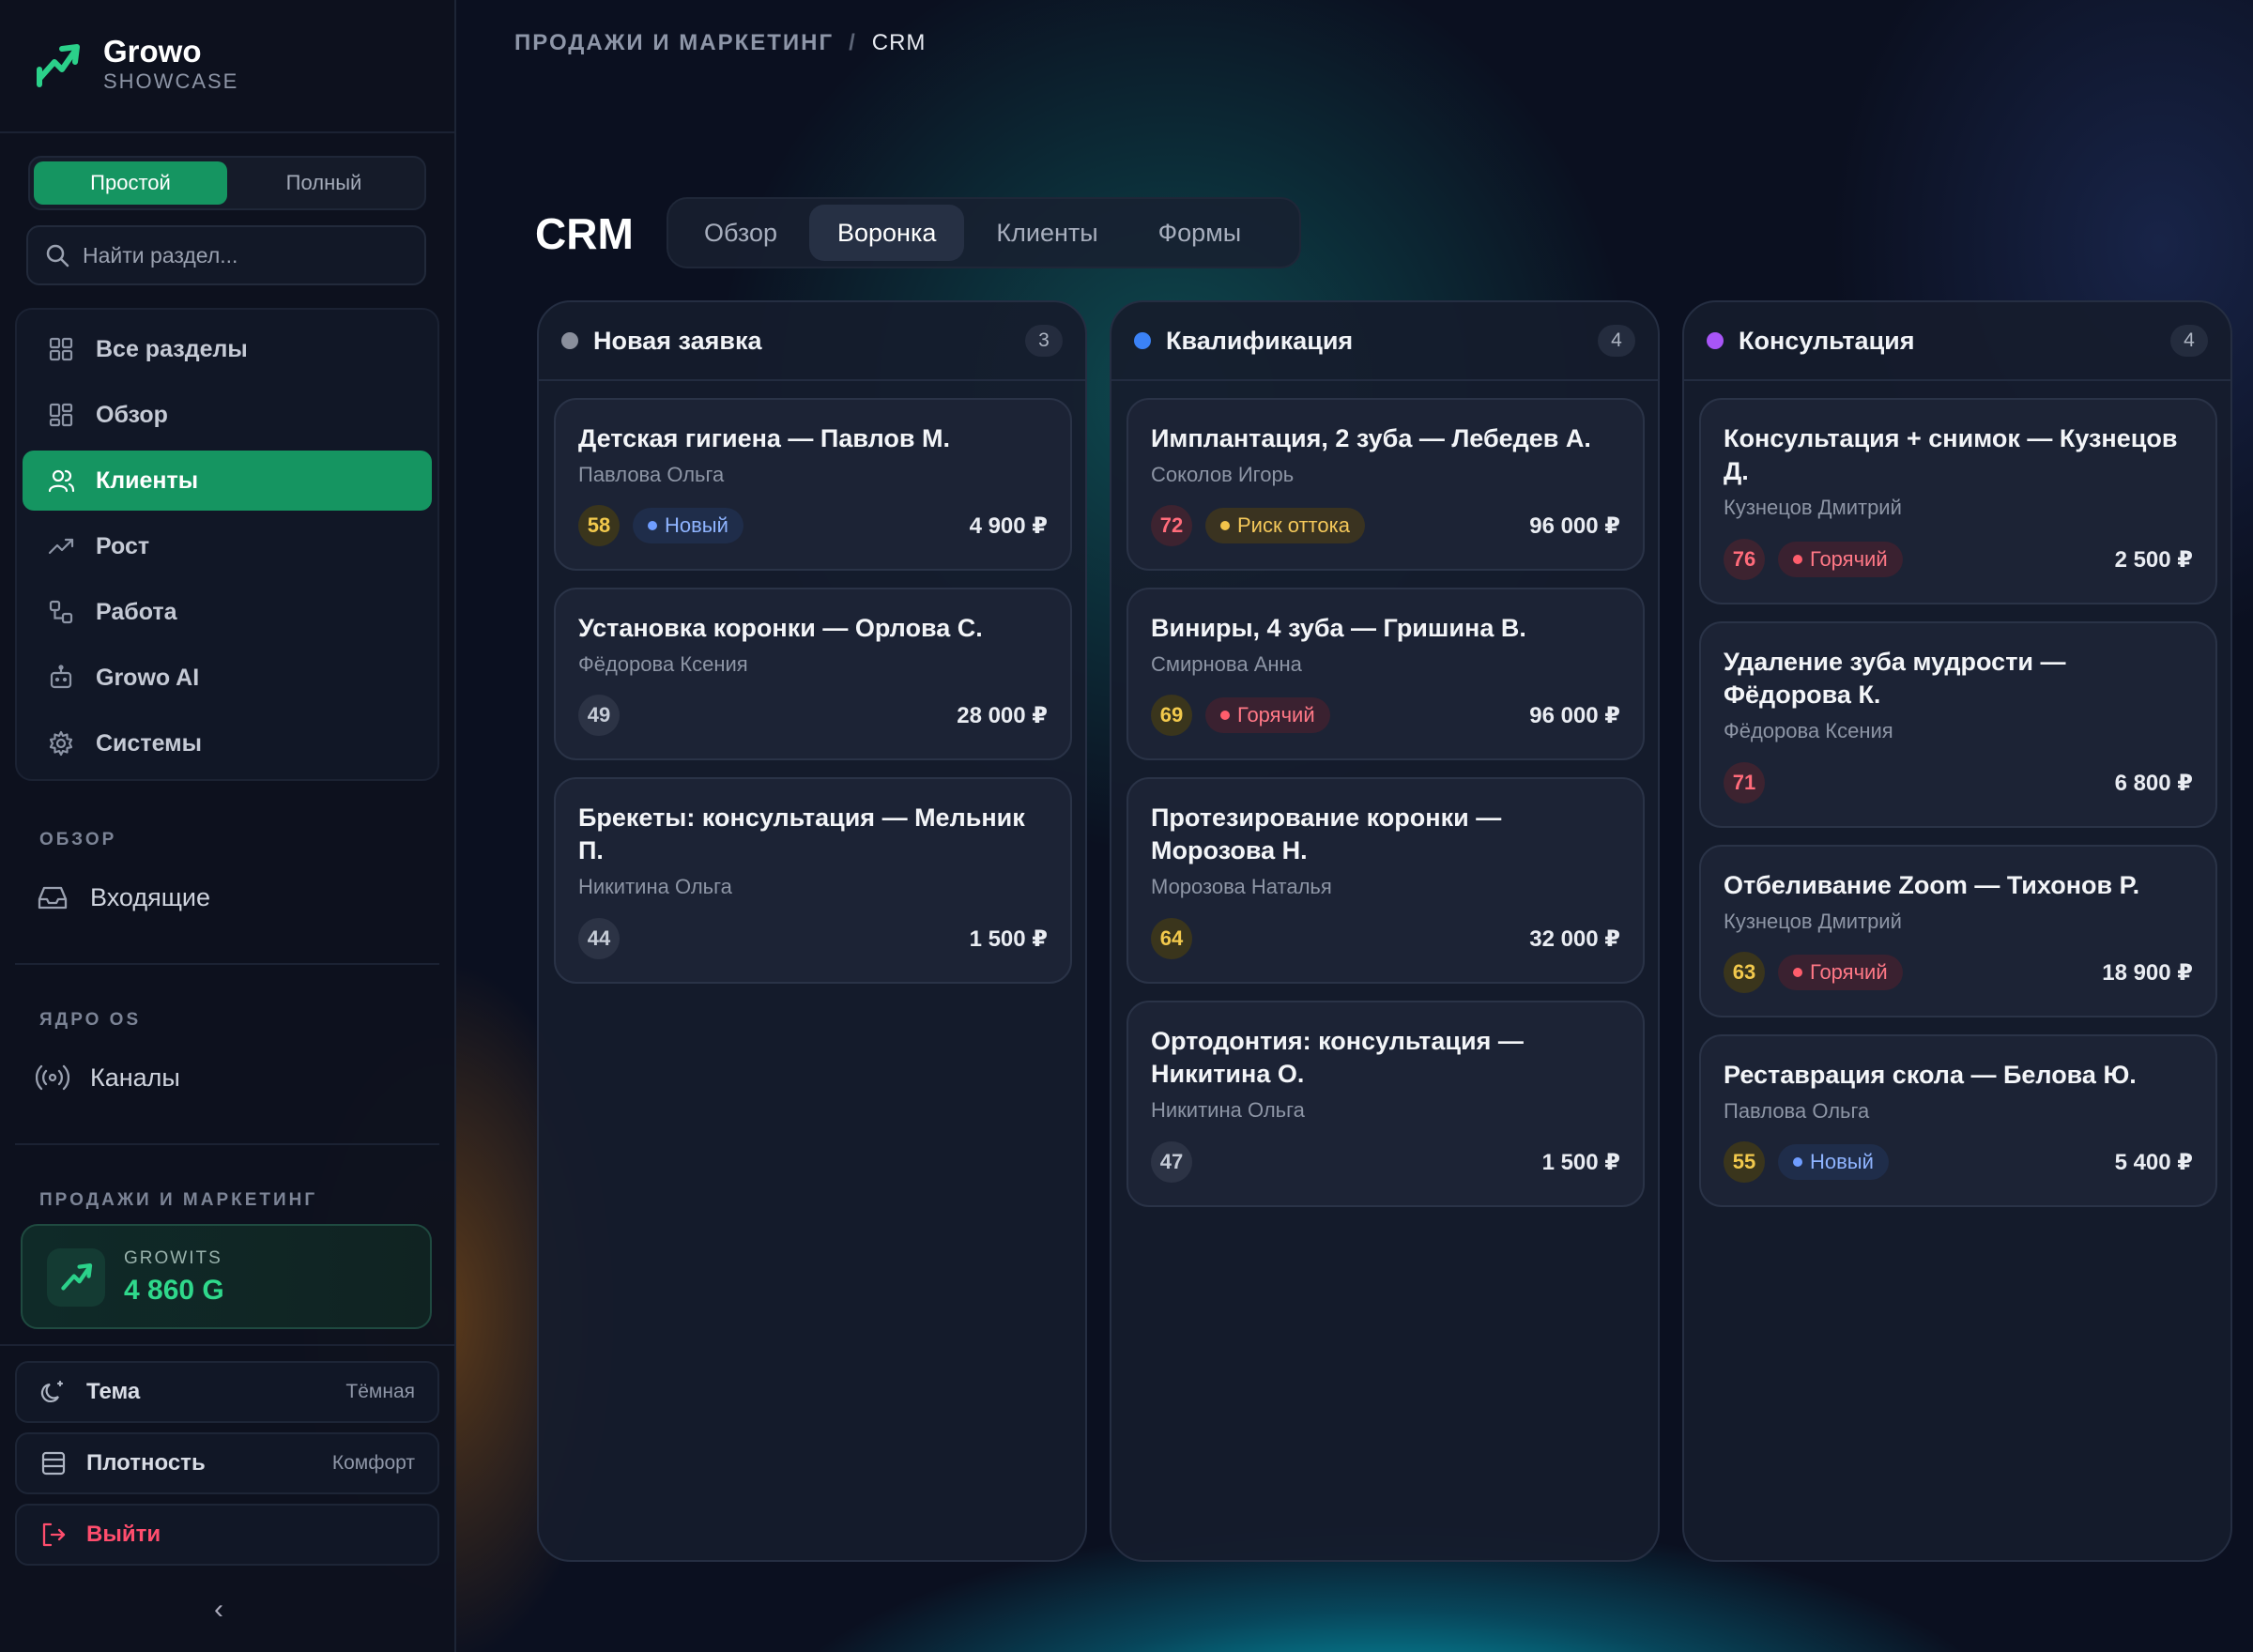 The image size is (2253, 1652). What do you see at coordinates (1223, 474) in the screenshot?
I see `deal-contact: Соколов Игорь` at bounding box center [1223, 474].